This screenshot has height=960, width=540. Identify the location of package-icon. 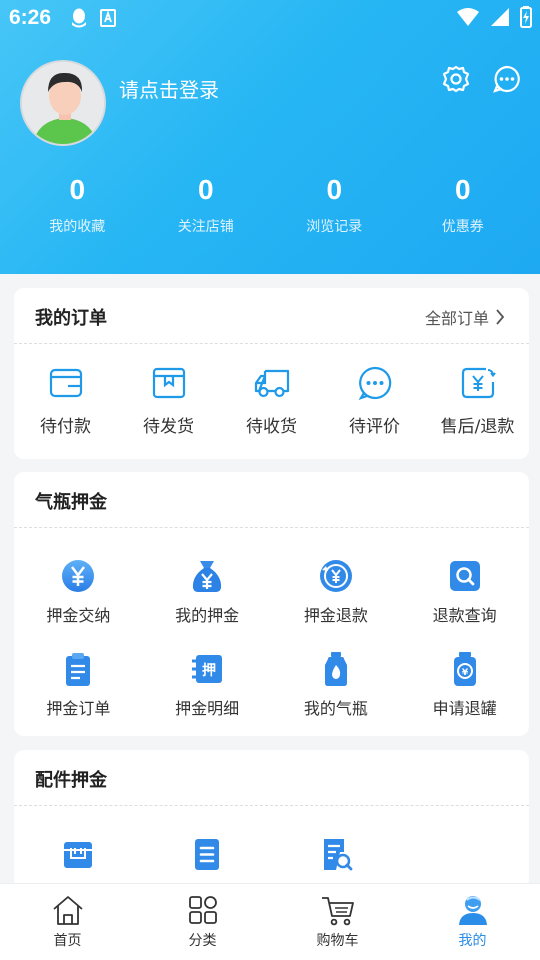
(168, 383).